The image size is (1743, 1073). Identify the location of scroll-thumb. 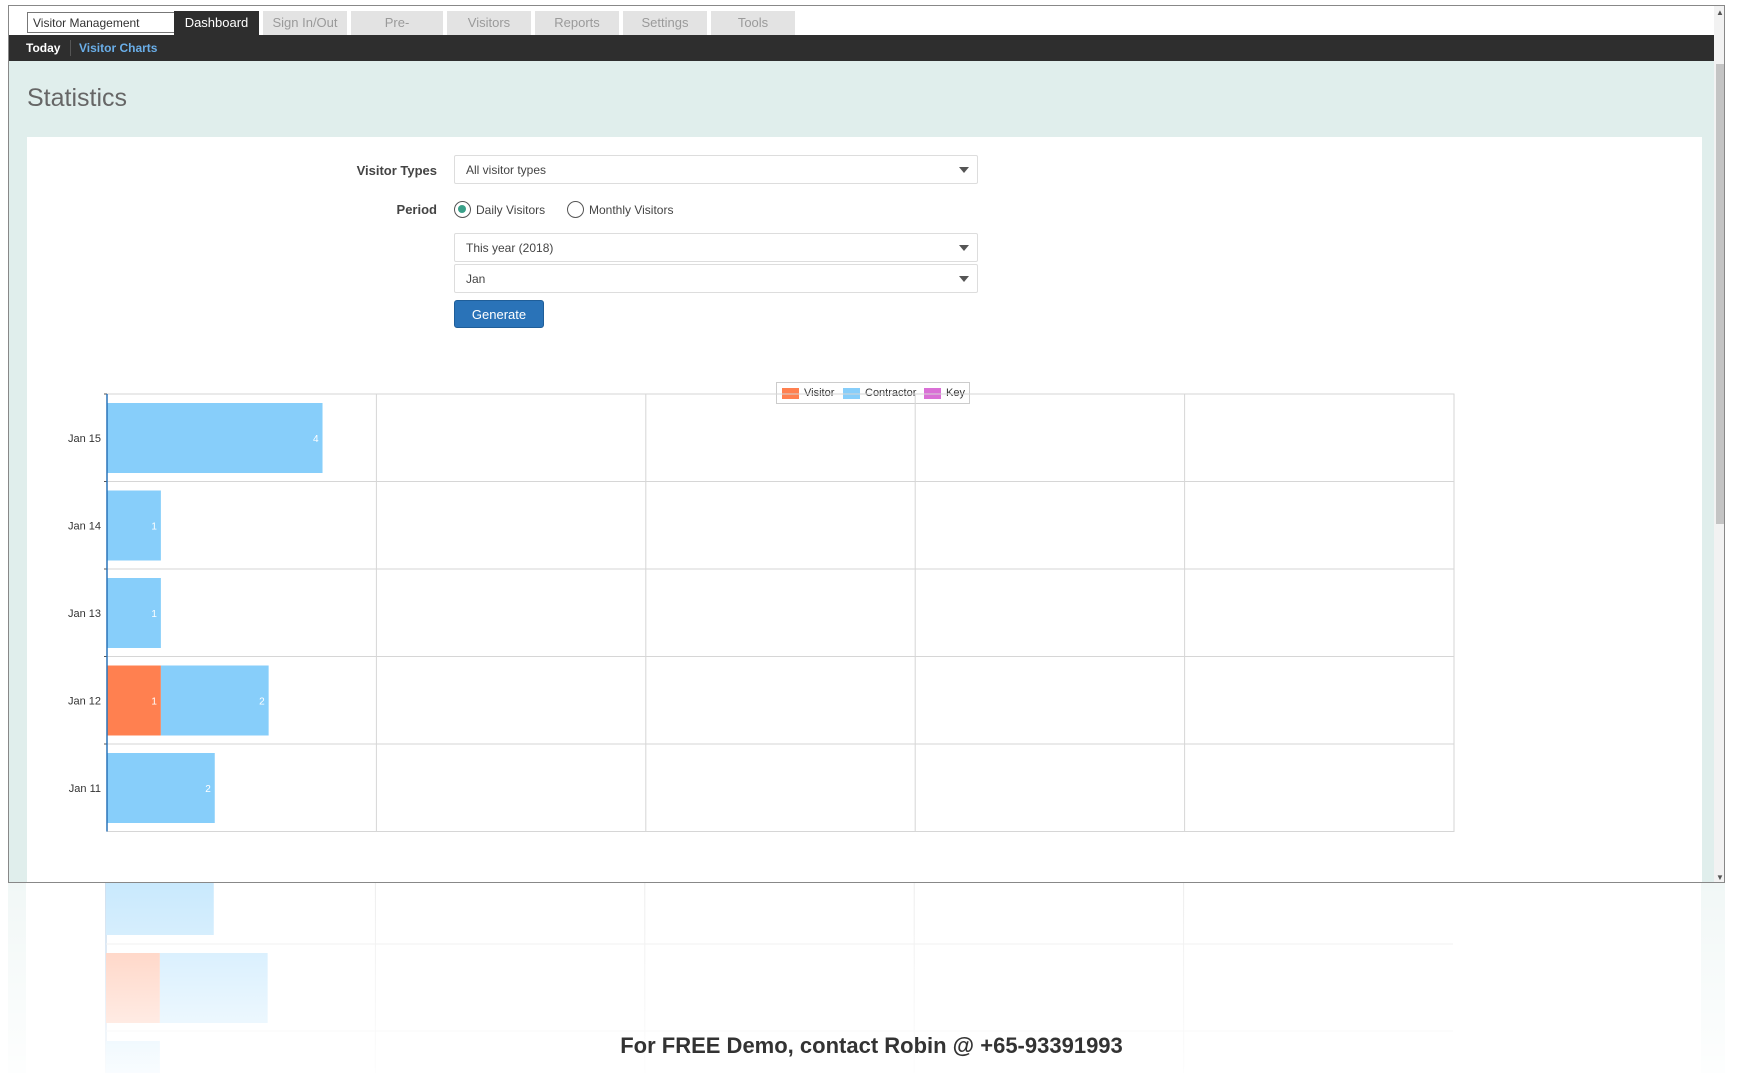
(1720, 294).